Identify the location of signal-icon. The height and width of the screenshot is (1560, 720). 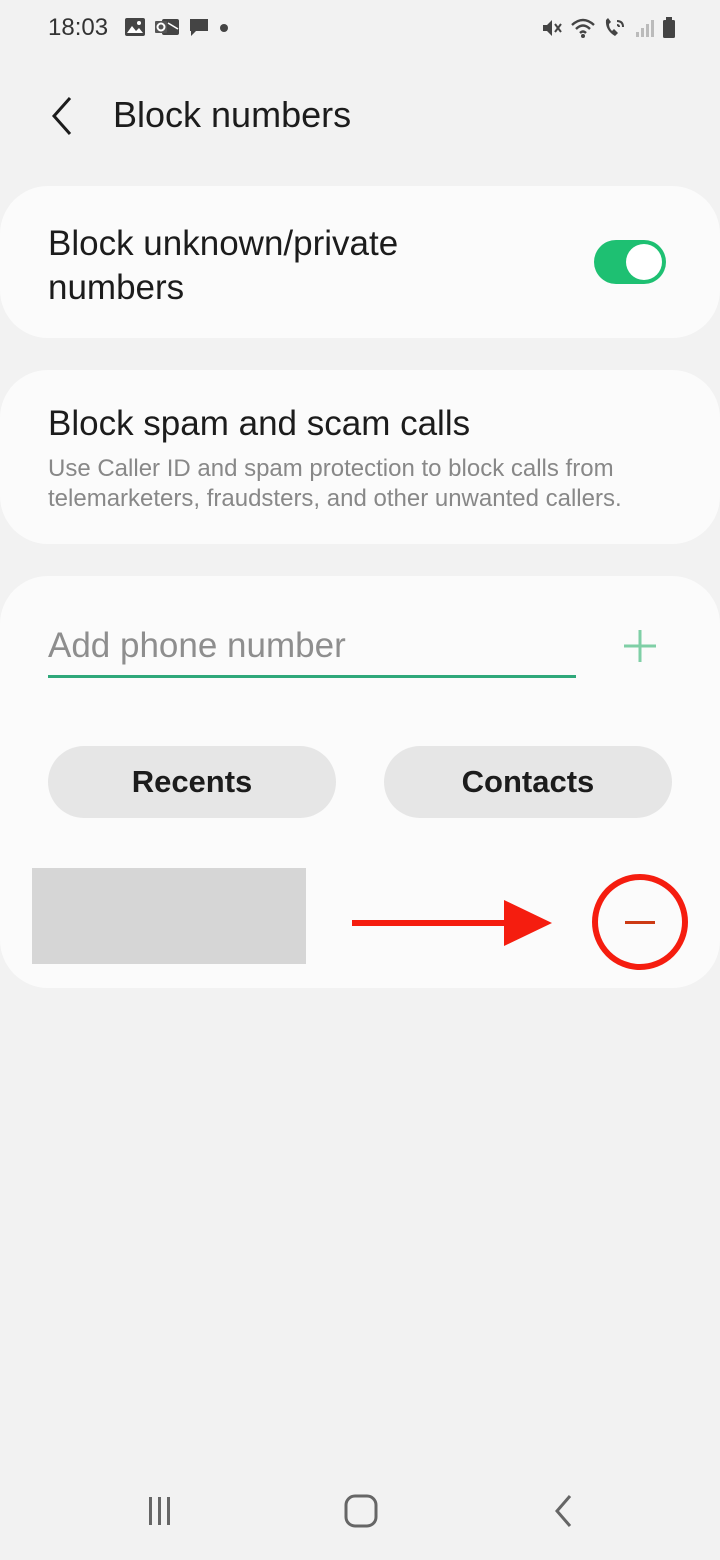
(645, 28).